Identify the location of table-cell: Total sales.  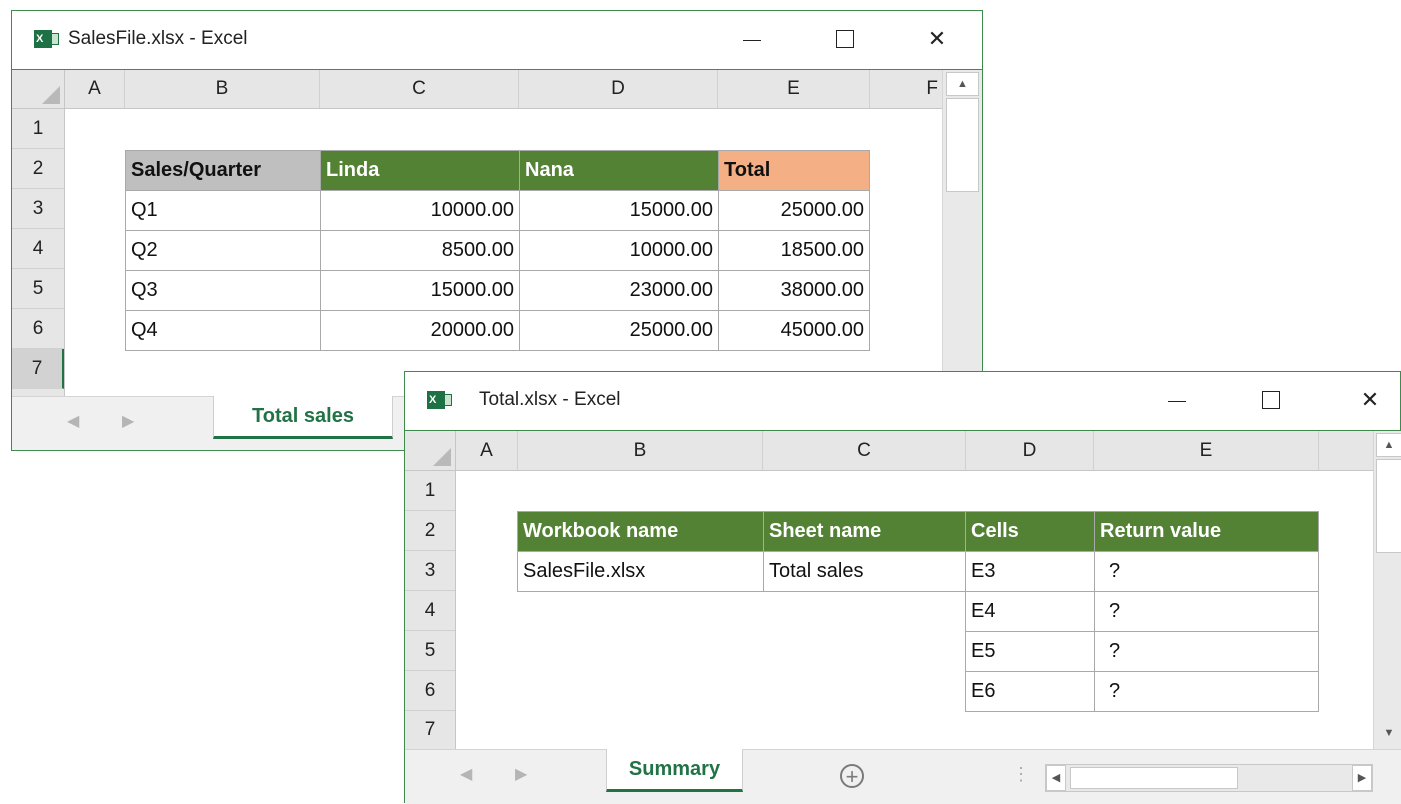
(864, 571).